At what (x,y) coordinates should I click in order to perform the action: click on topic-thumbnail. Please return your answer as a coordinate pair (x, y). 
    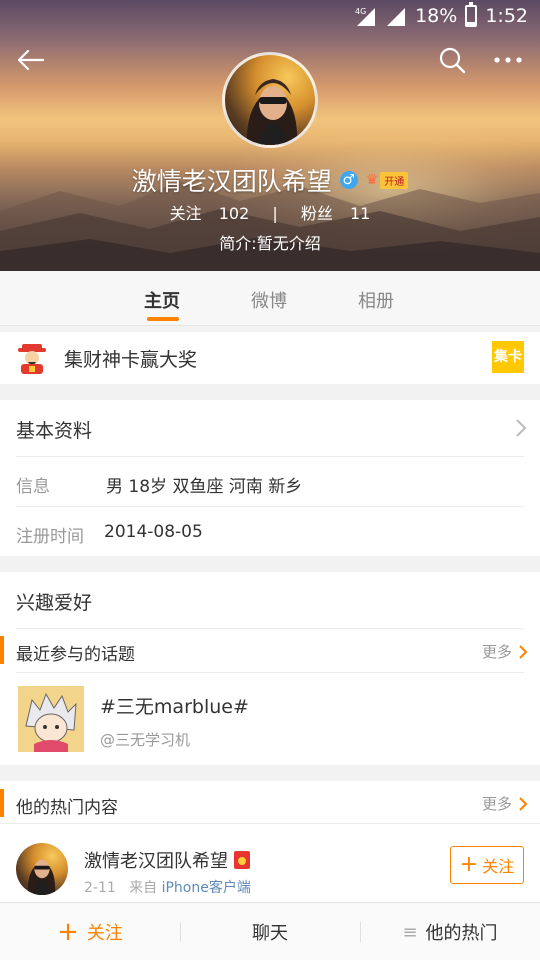
    Looking at the image, I should click on (51, 719).